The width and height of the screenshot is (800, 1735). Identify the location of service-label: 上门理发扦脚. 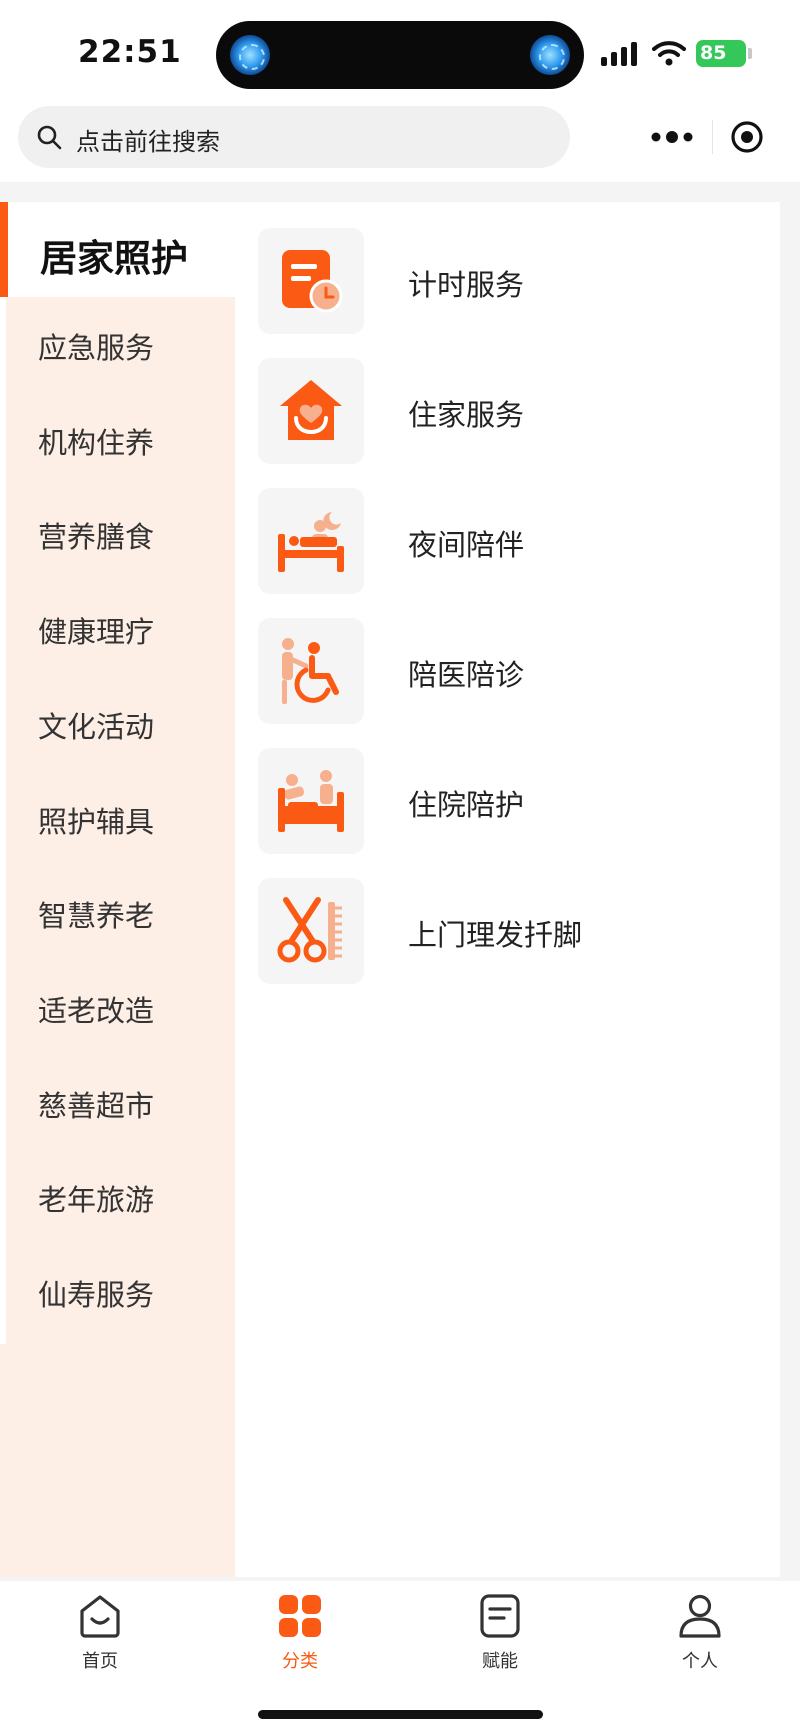
(495, 935).